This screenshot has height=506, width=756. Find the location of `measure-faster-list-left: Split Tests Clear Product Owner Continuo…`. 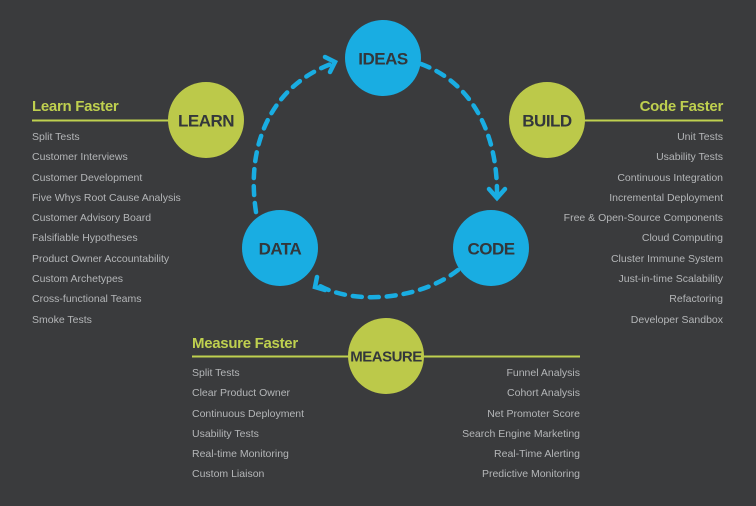

measure-faster-list-left: Split Tests Clear Product Owner Continuo… is located at coordinates (248, 424).